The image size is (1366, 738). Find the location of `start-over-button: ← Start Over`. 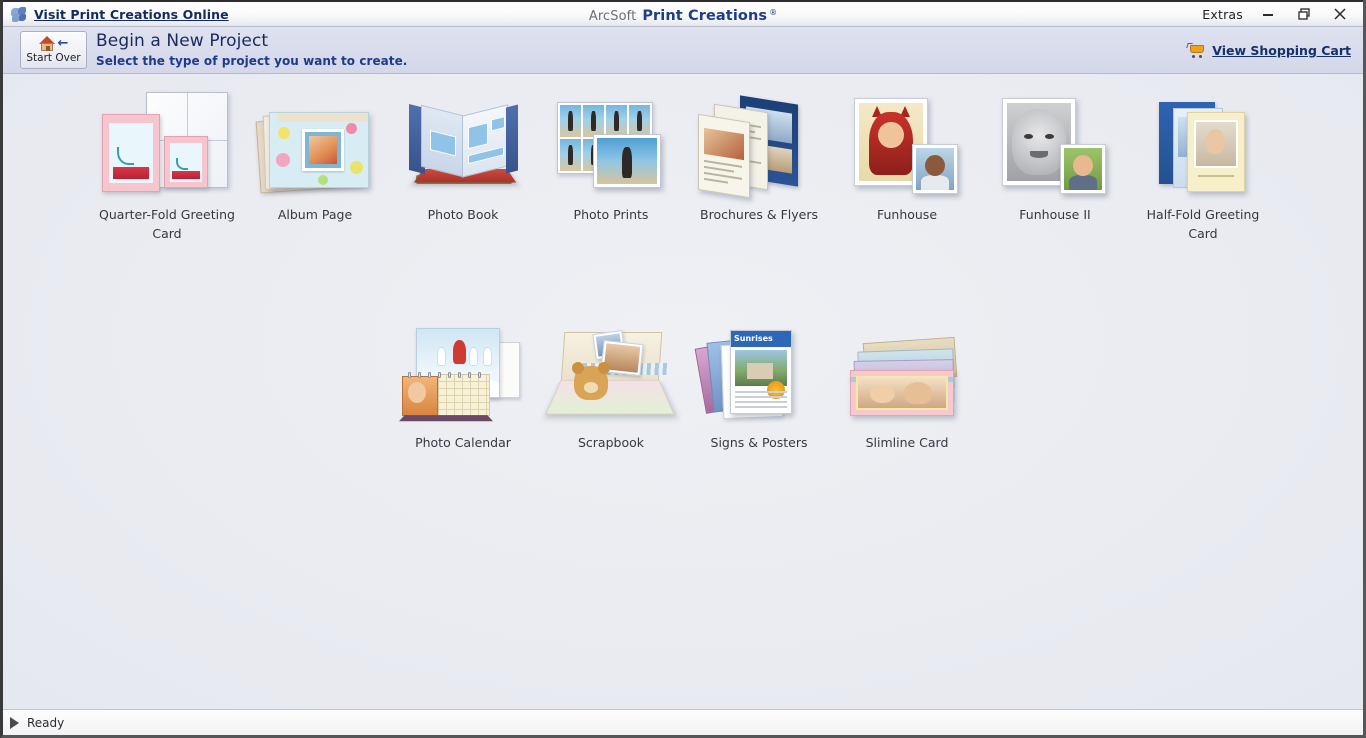

start-over-button: ← Start Over is located at coordinates (53, 50).